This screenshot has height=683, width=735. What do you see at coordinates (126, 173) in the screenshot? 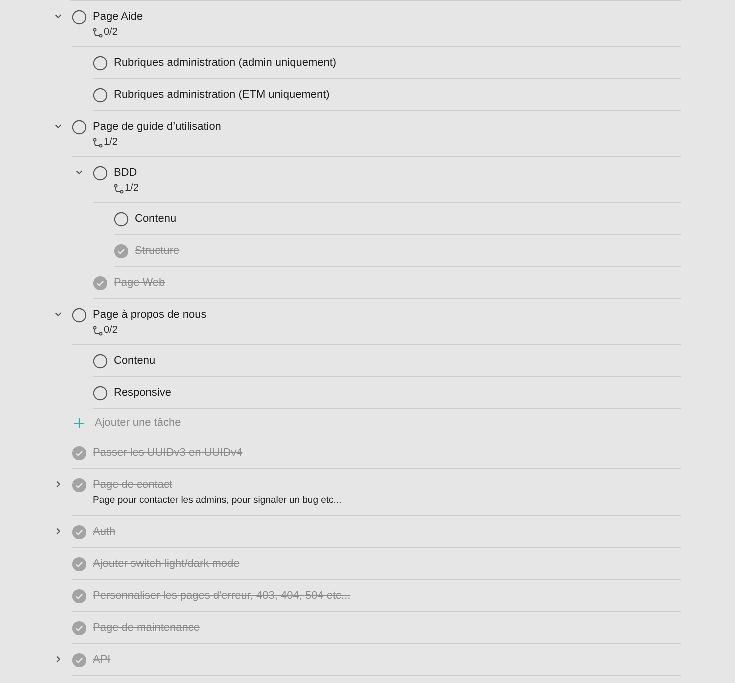
I see `task-title: BDD` at bounding box center [126, 173].